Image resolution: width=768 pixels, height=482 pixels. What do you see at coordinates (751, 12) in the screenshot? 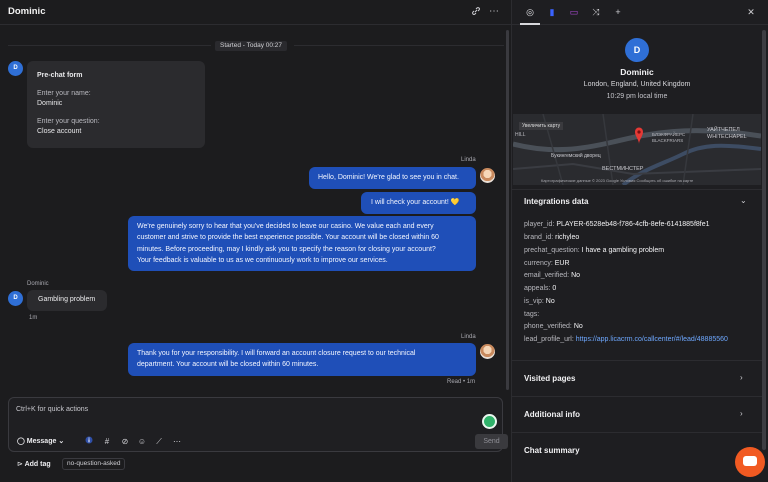
I see `close-icon: ✕` at bounding box center [751, 12].